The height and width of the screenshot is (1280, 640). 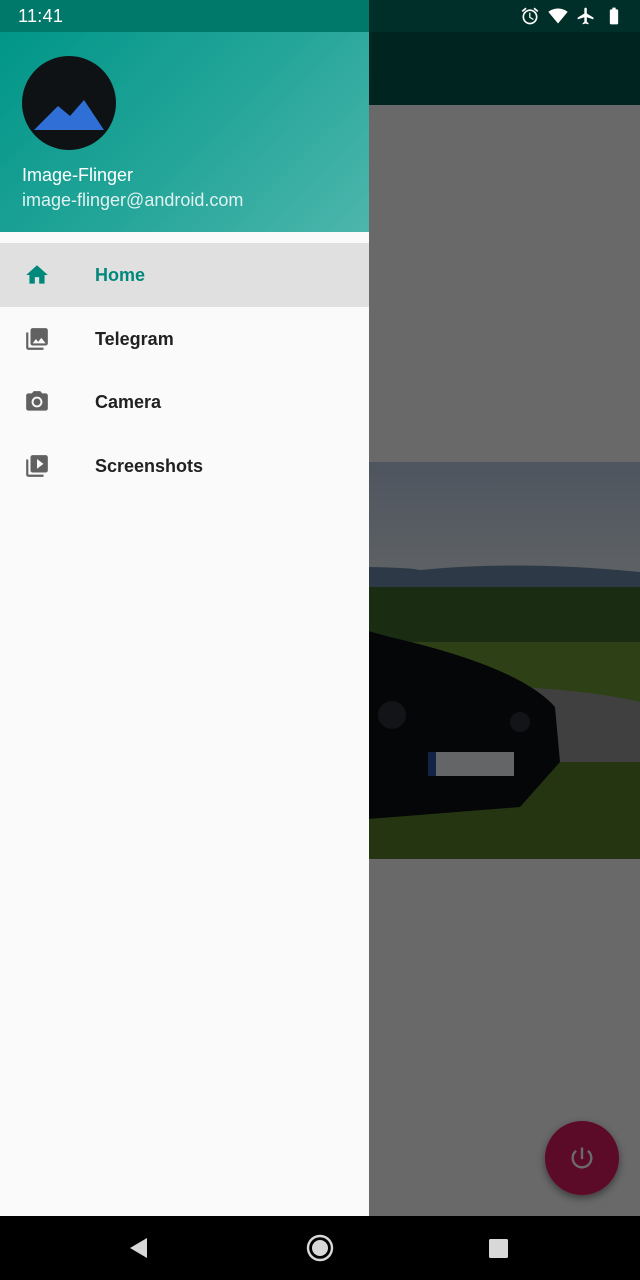 I want to click on alarm-icon, so click(x=530, y=16).